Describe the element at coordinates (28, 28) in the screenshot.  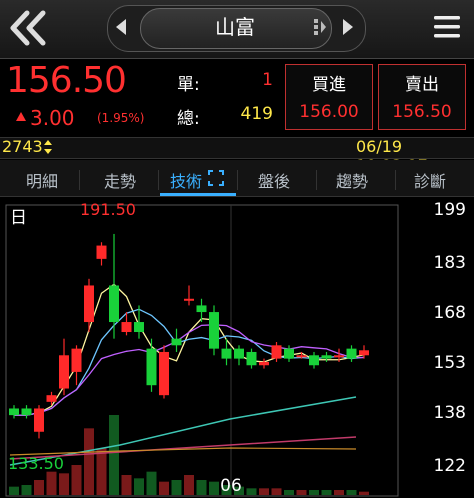
I see `double-chevron-left-icon` at that location.